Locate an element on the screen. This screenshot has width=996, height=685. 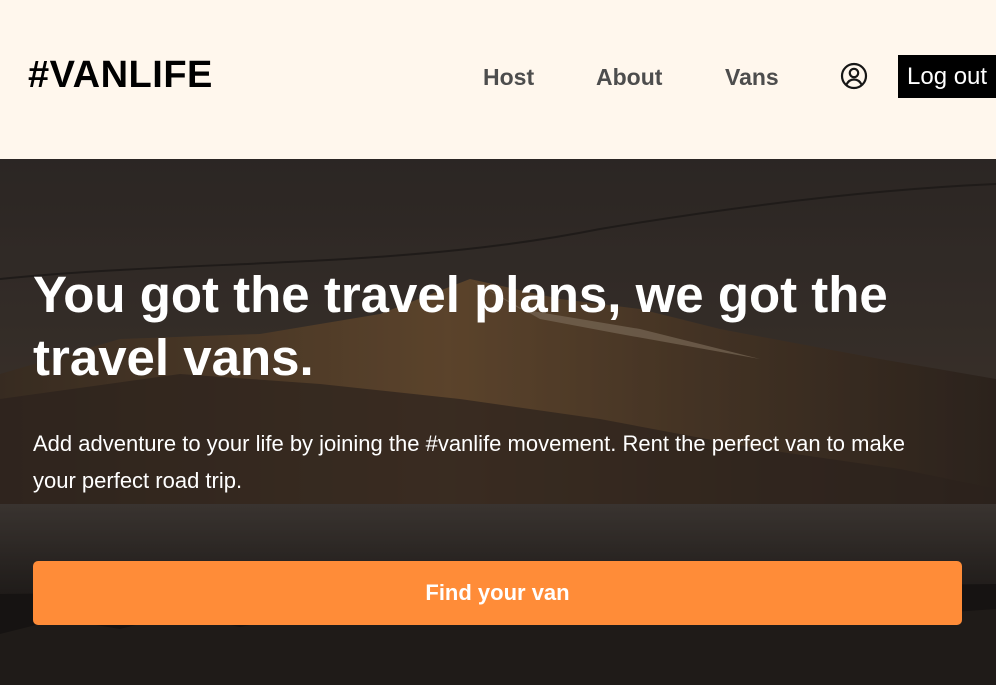
nav-link-host: Host is located at coordinates (508, 77).